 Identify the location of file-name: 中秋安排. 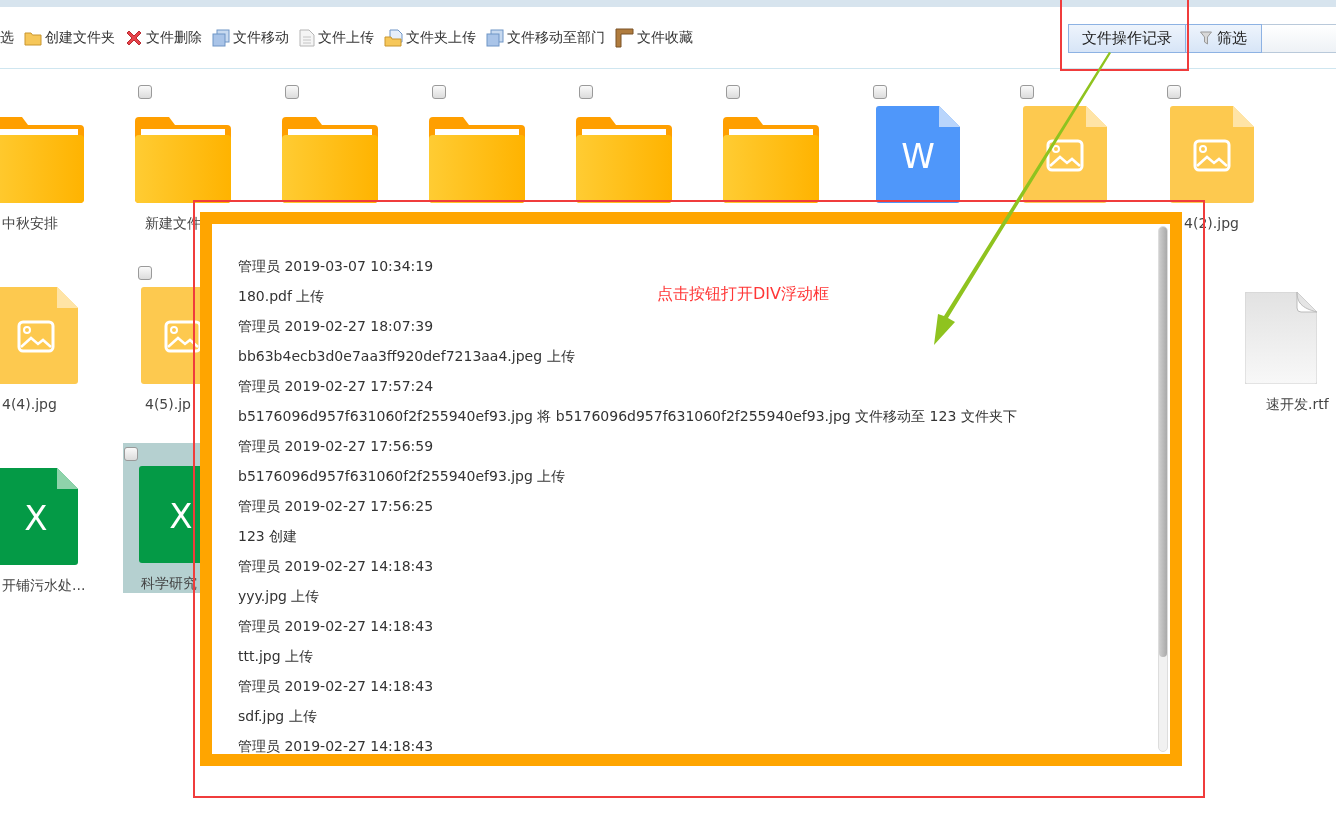
(30, 224).